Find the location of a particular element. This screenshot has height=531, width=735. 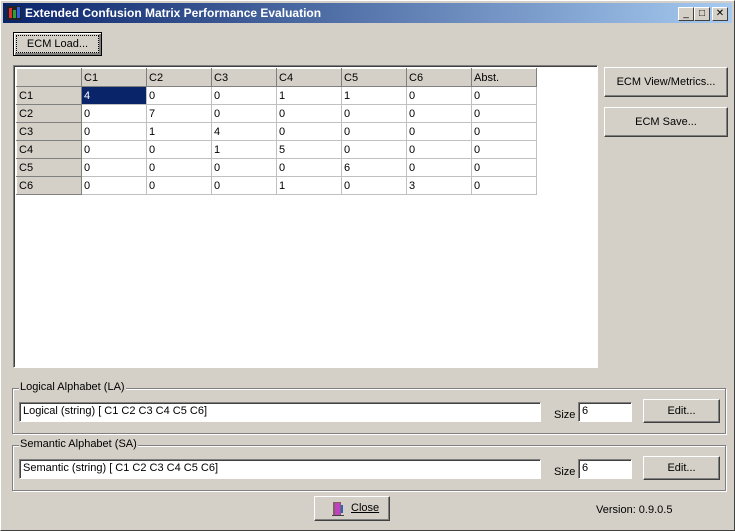

table-row: C2 0 7 0 0 0 0 0 is located at coordinates (276, 113).